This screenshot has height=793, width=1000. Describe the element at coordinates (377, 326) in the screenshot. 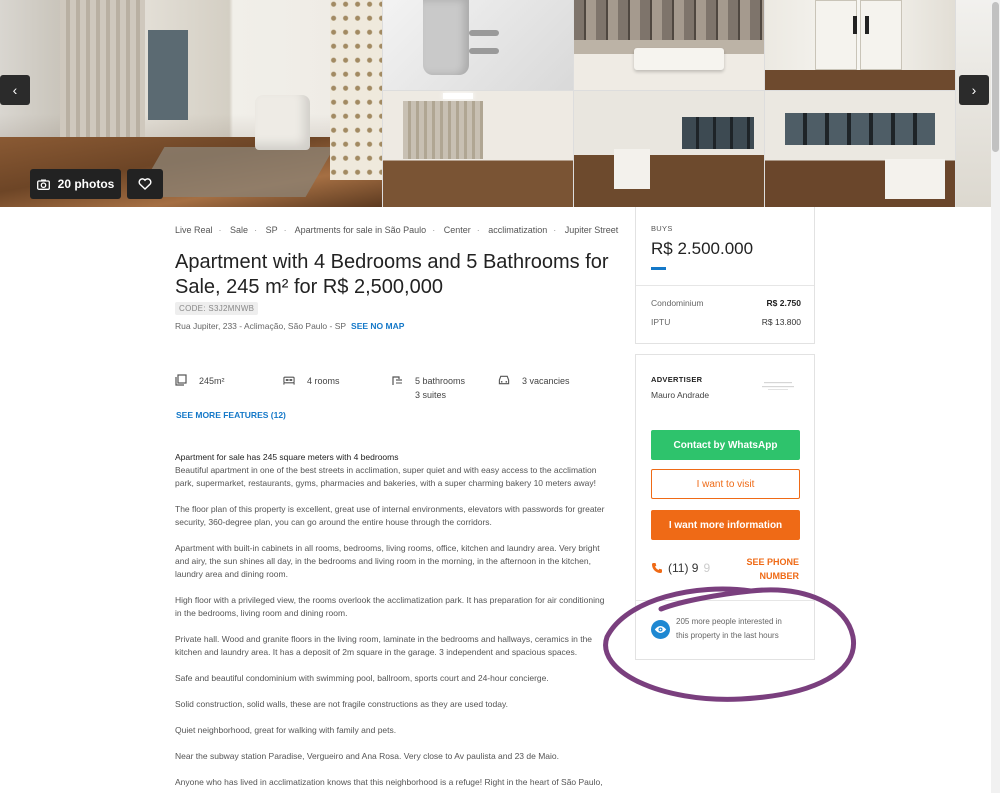

I see `see-map-link: SEE NO MAP` at that location.